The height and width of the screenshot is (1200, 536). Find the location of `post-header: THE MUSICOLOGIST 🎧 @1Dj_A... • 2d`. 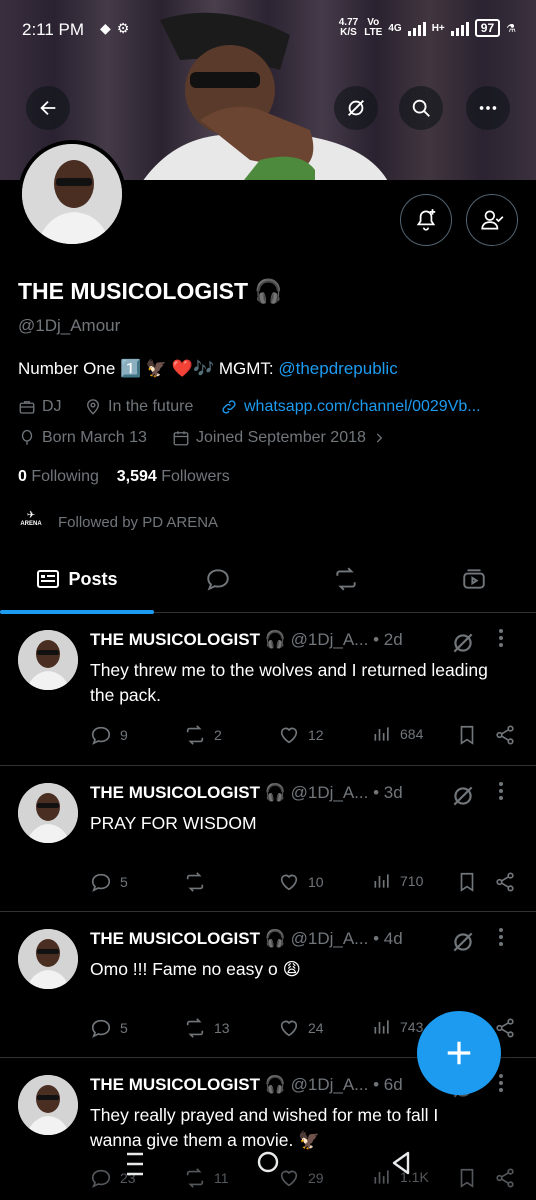

post-header: THE MUSICOLOGIST 🎧 @1Dj_A... • 2d is located at coordinates (246, 640).